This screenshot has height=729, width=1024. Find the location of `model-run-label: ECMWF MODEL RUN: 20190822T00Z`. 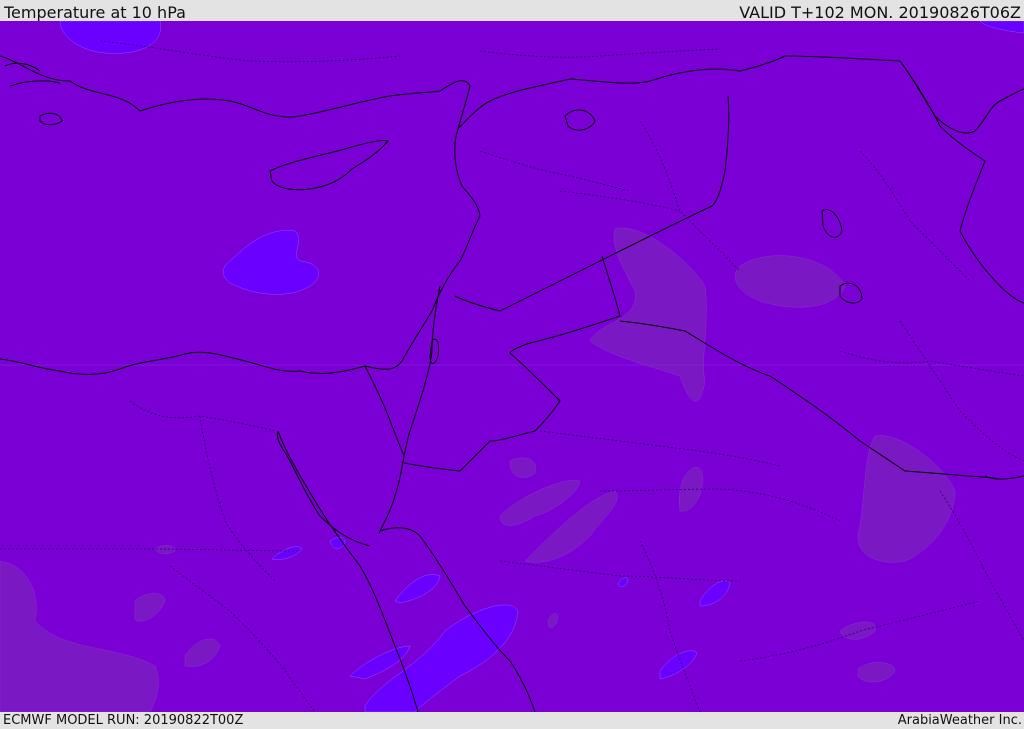

model-run-label: ECMWF MODEL RUN: 20190822T00Z is located at coordinates (123, 720).